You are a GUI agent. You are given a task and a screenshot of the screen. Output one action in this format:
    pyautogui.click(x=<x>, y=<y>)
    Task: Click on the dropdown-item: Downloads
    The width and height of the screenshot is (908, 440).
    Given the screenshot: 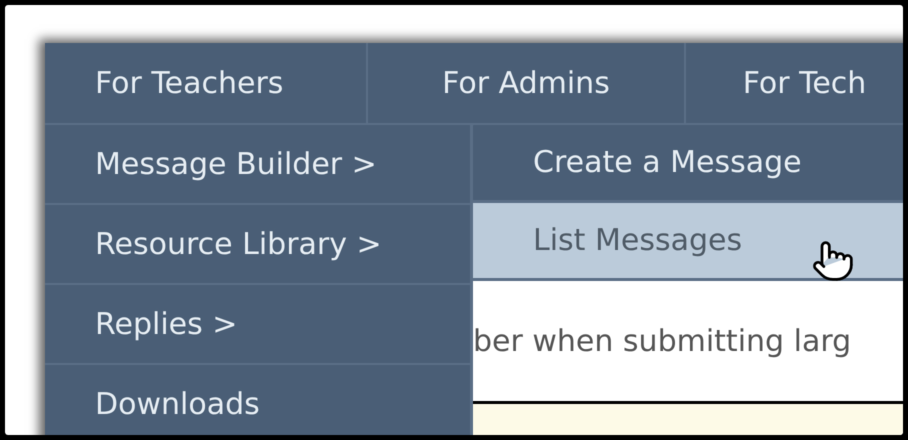 What is the action you would take?
    pyautogui.click(x=257, y=400)
    